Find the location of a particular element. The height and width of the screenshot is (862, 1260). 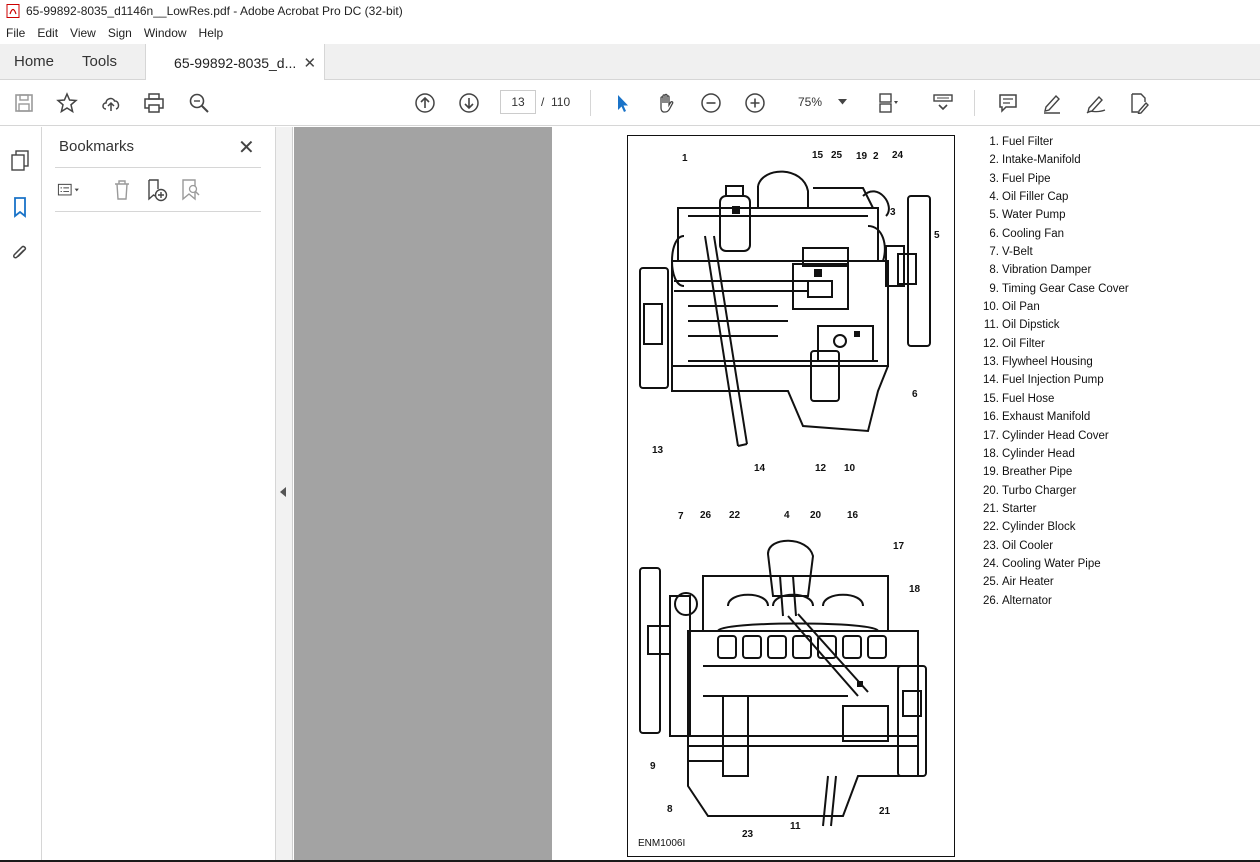

zoom-select: 75% is located at coordinates (821, 102).